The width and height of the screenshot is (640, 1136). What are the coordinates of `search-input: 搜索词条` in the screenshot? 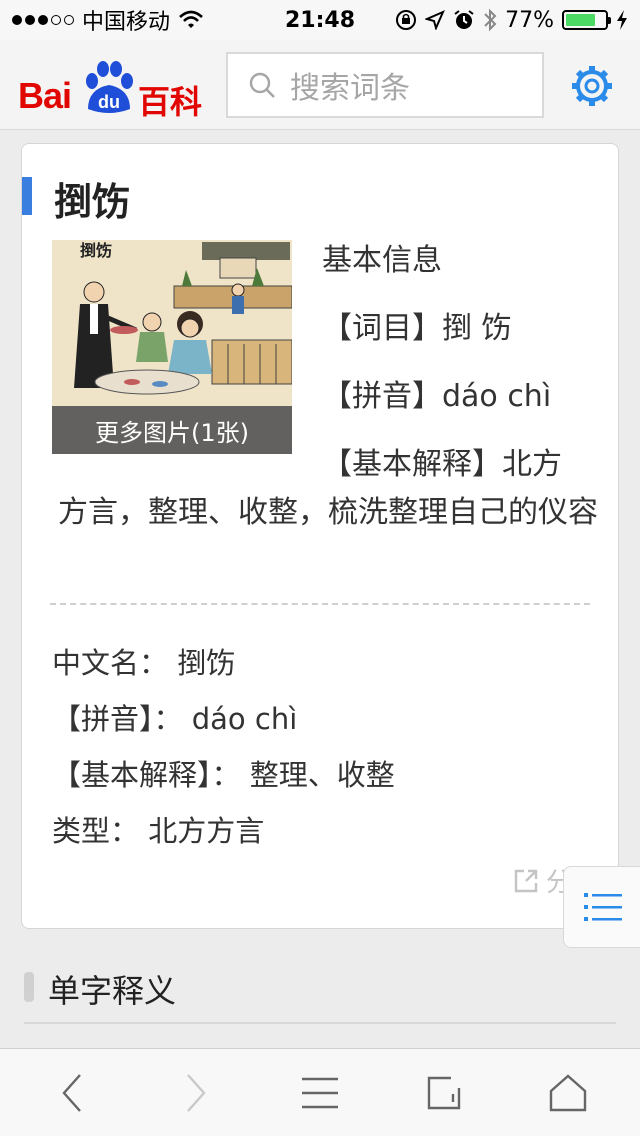 It's located at (385, 85).